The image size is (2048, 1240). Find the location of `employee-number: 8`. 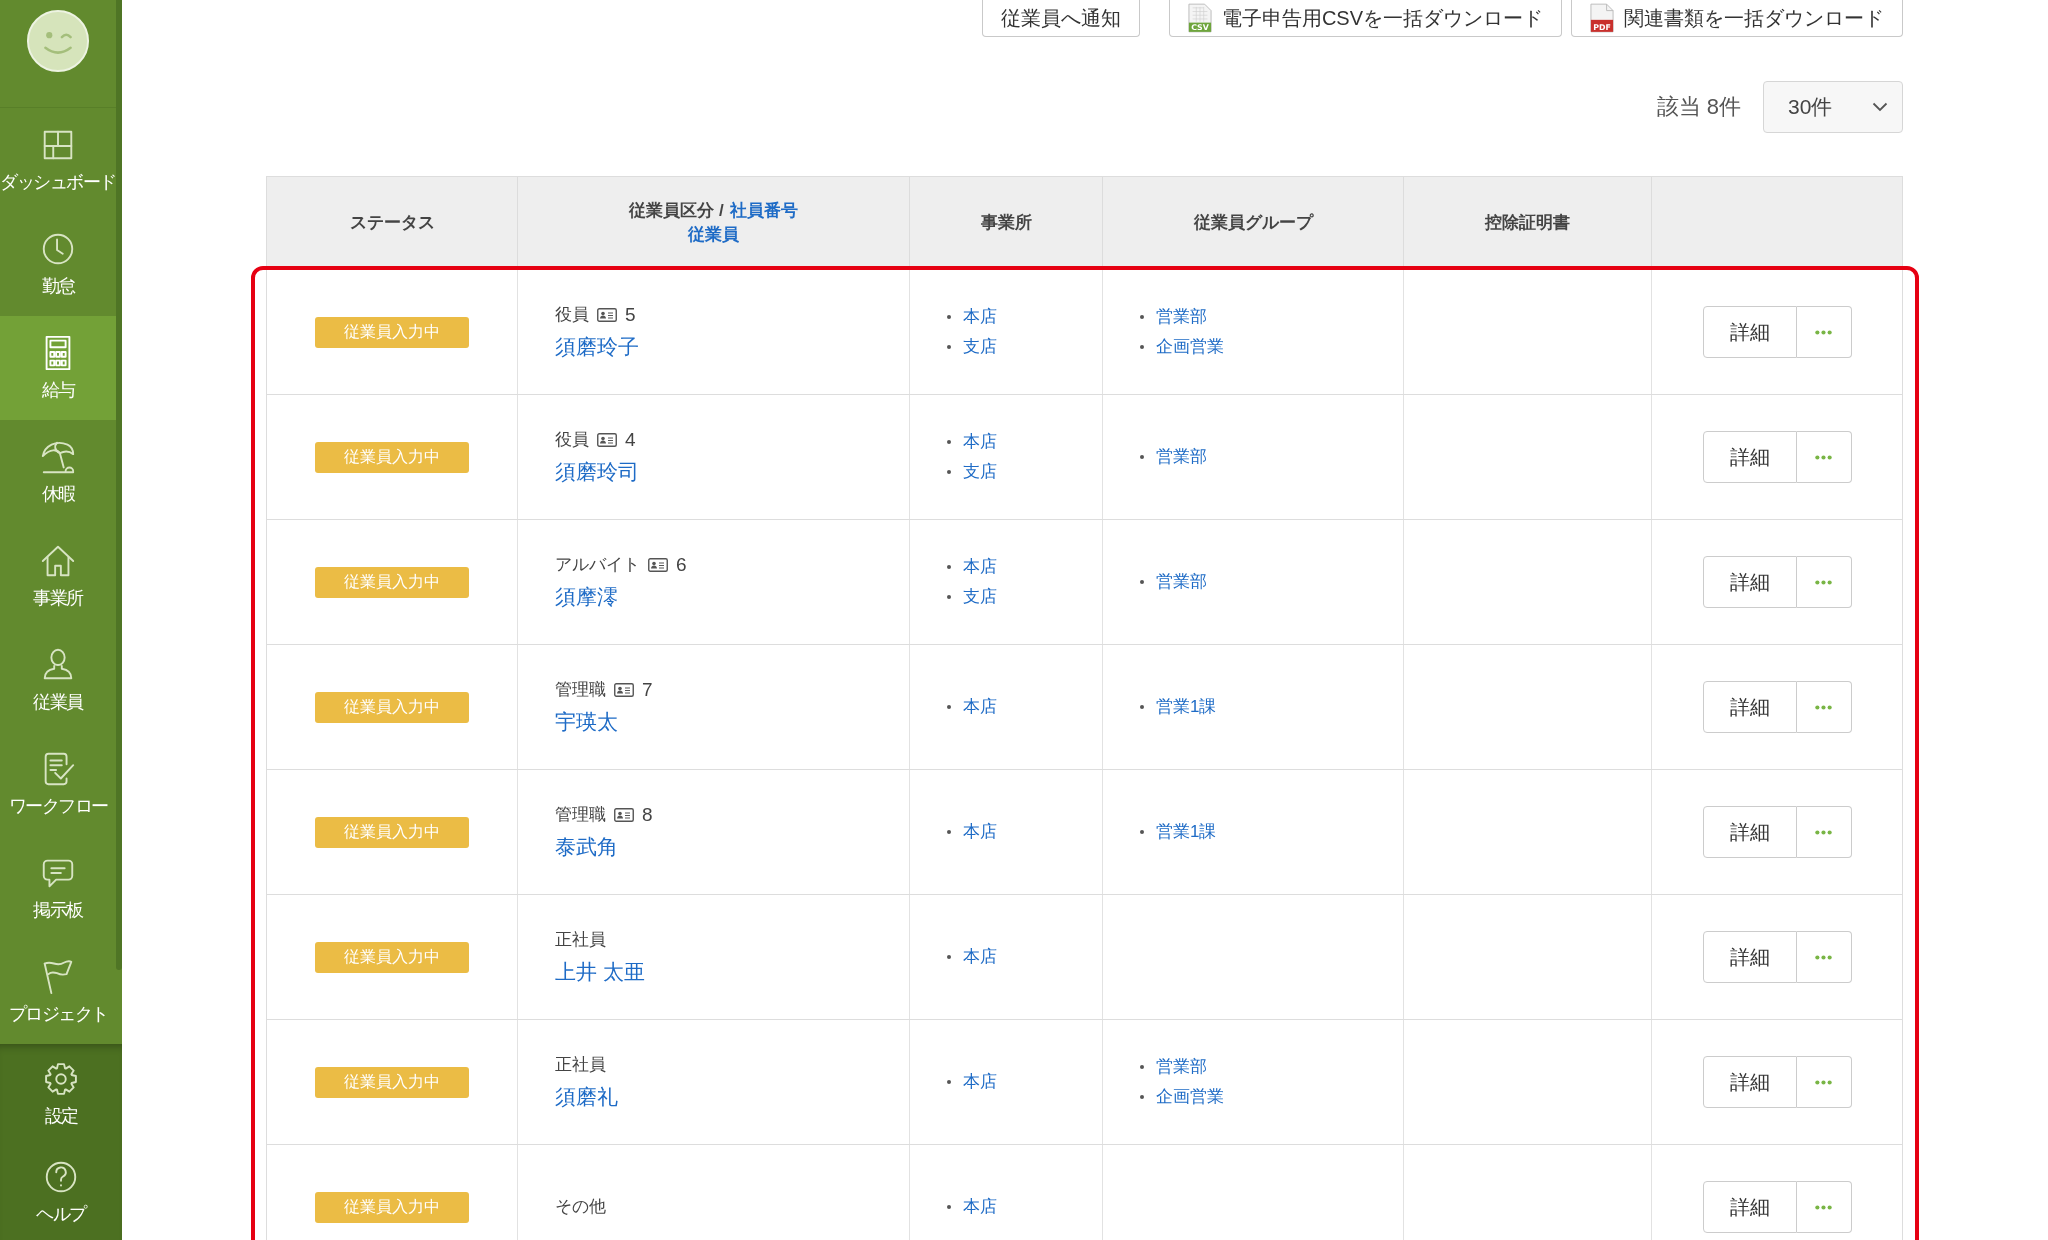

employee-number: 8 is located at coordinates (647, 815).